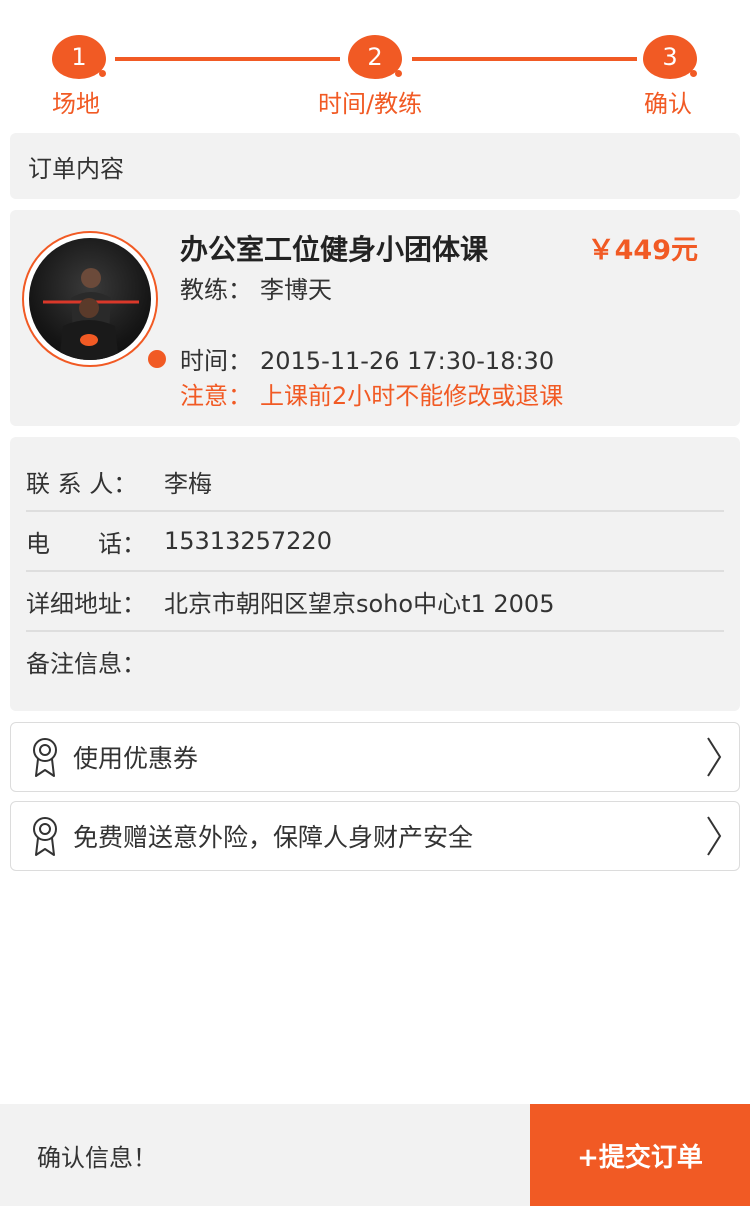  What do you see at coordinates (375, 757) in the screenshot?
I see `use-coupon-row: 使用优惠券` at bounding box center [375, 757].